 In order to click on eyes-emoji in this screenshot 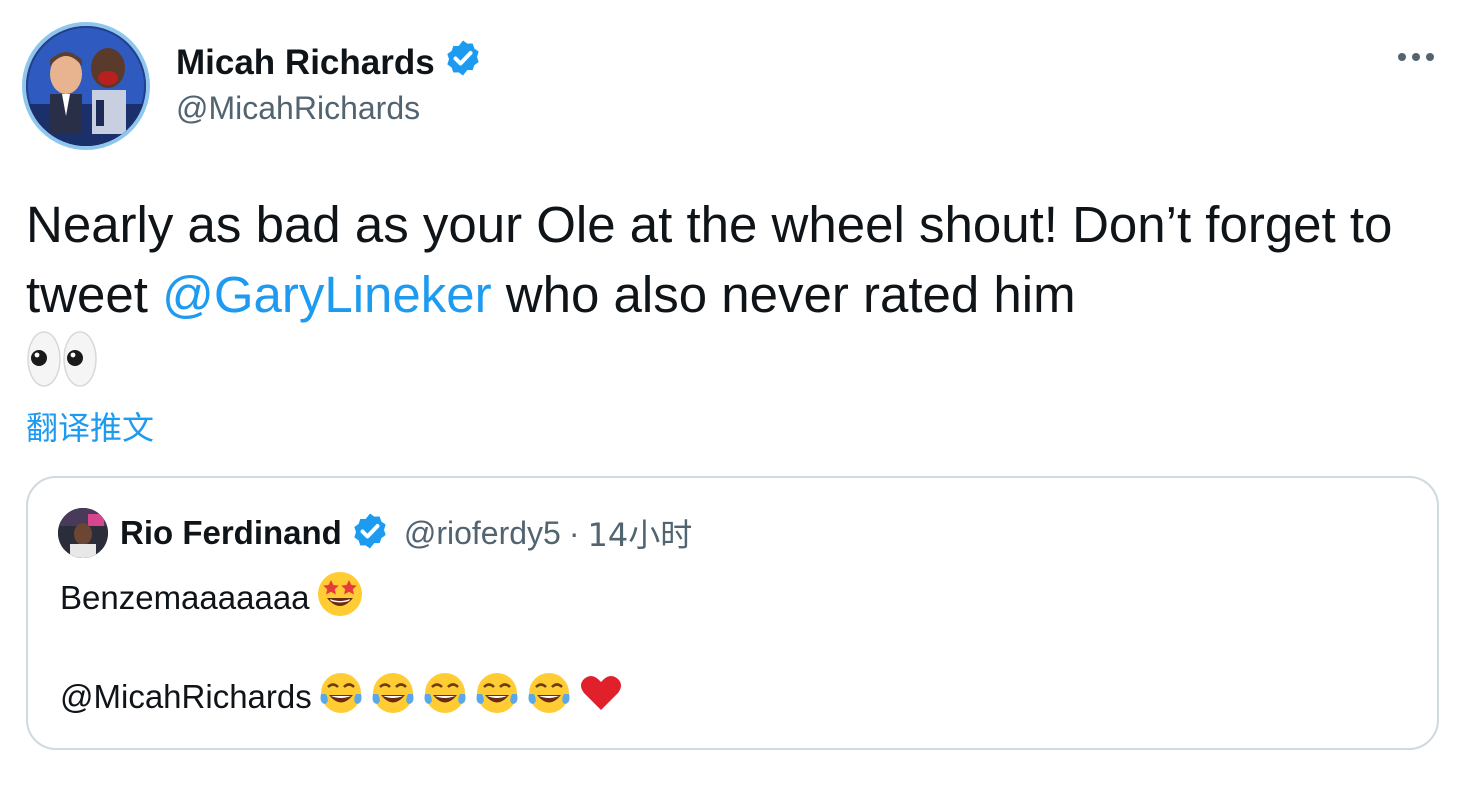, I will do `click(62, 359)`.